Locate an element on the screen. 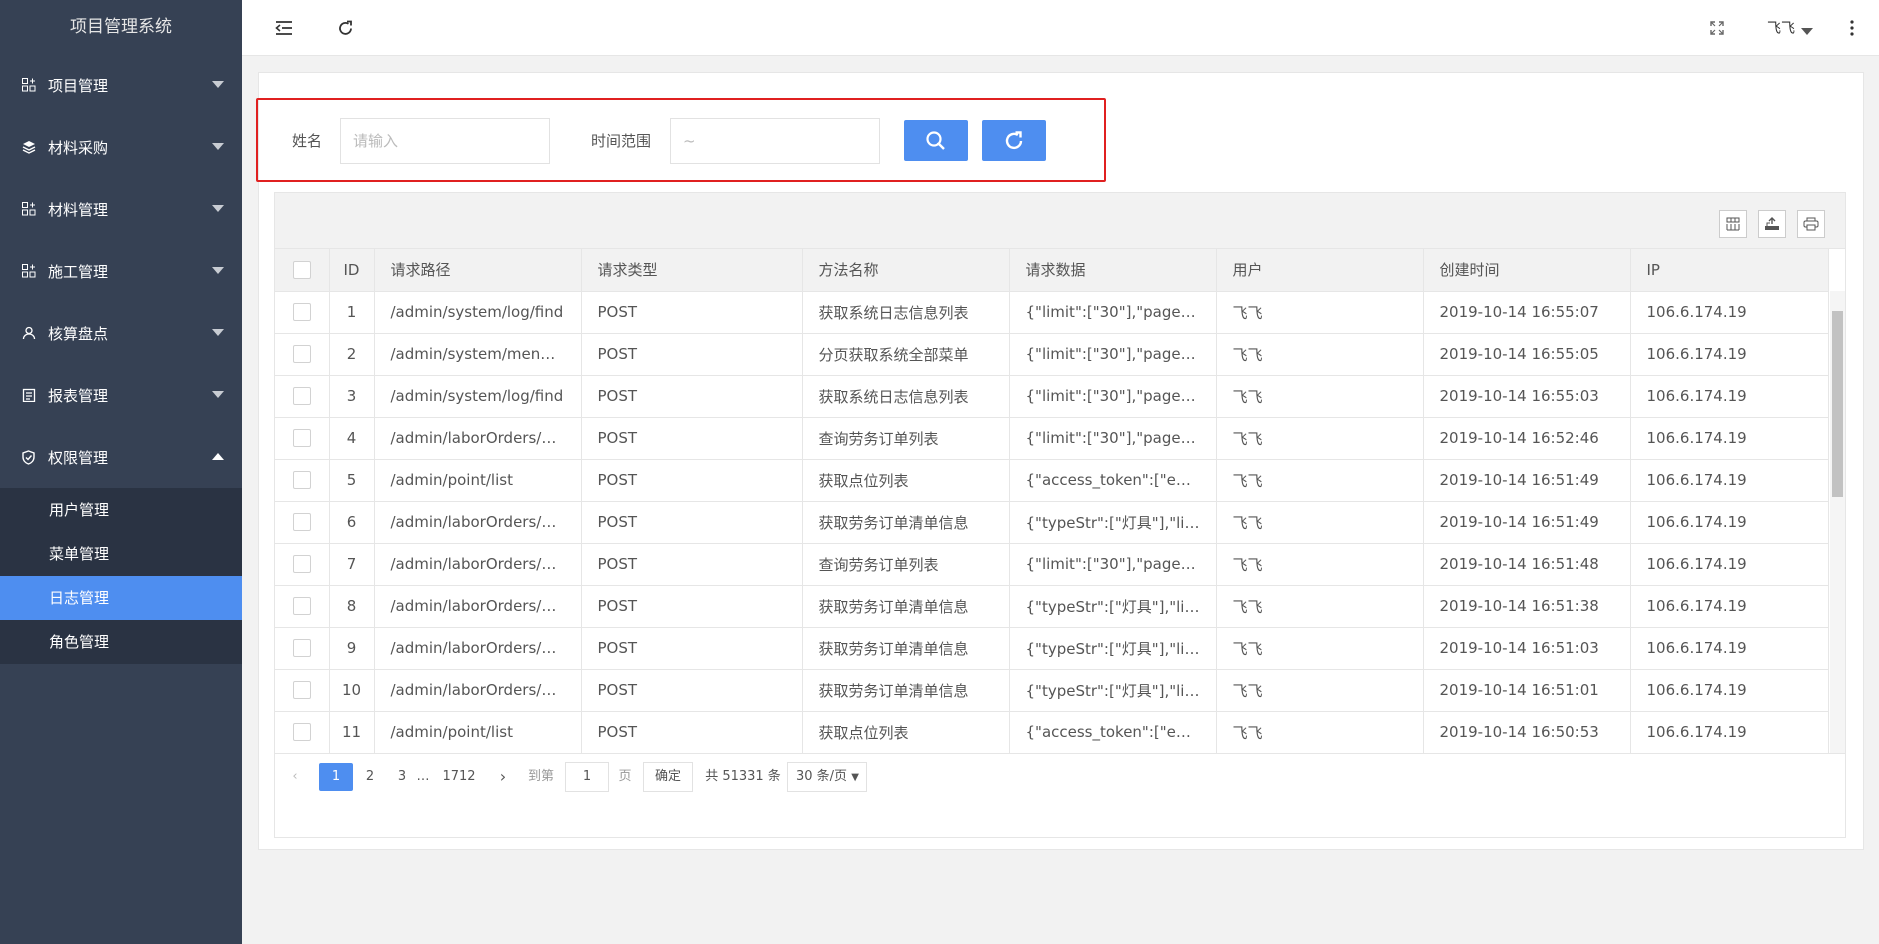  sidebar-item-menu-management: 菜单管理 is located at coordinates (121, 554).